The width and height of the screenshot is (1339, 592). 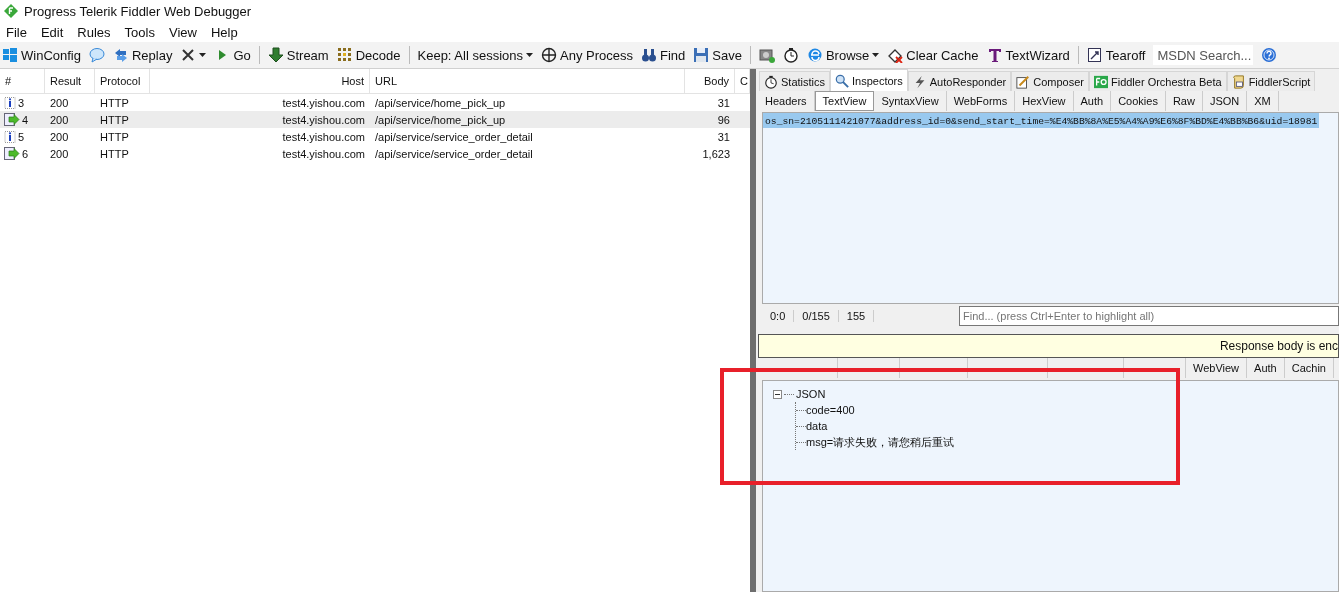 I want to click on toolbar-dropdown: Browse, so click(x=843, y=55).